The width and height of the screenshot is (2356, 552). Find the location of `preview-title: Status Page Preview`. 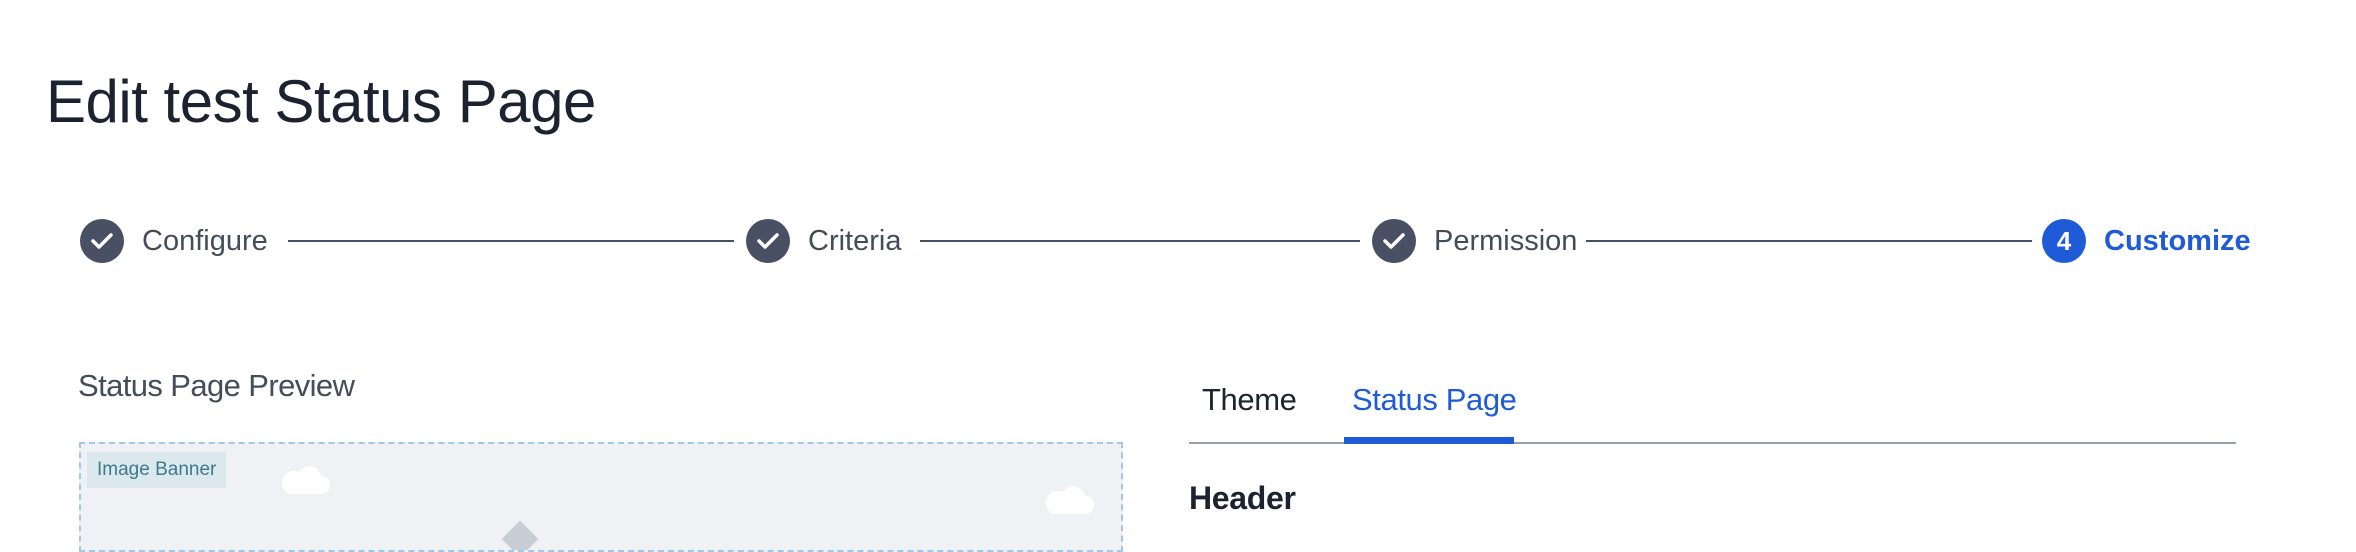

preview-title: Status Page Preview is located at coordinates (216, 385).